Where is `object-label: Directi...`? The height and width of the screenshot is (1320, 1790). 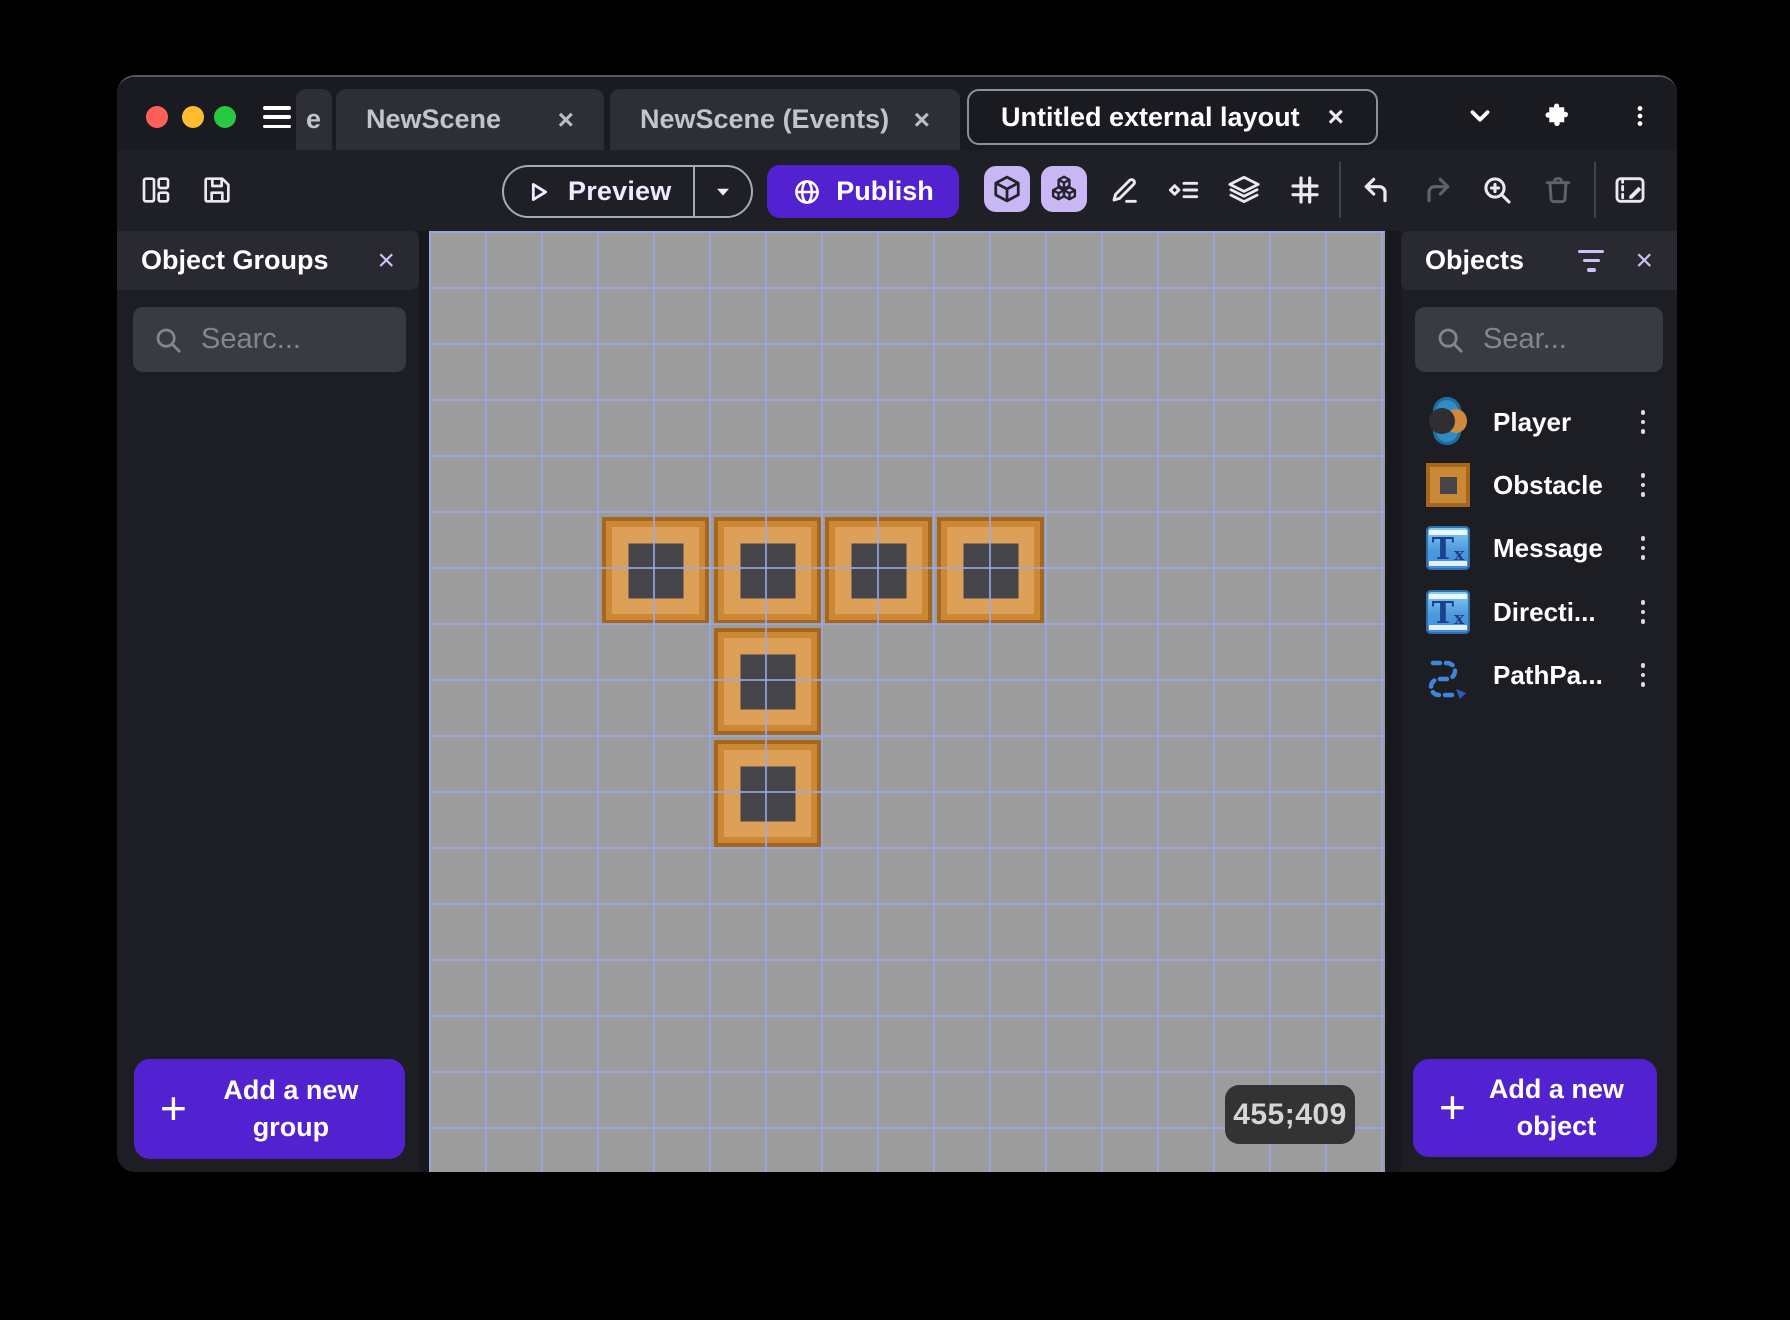
object-label: Directi... is located at coordinates (1544, 611).